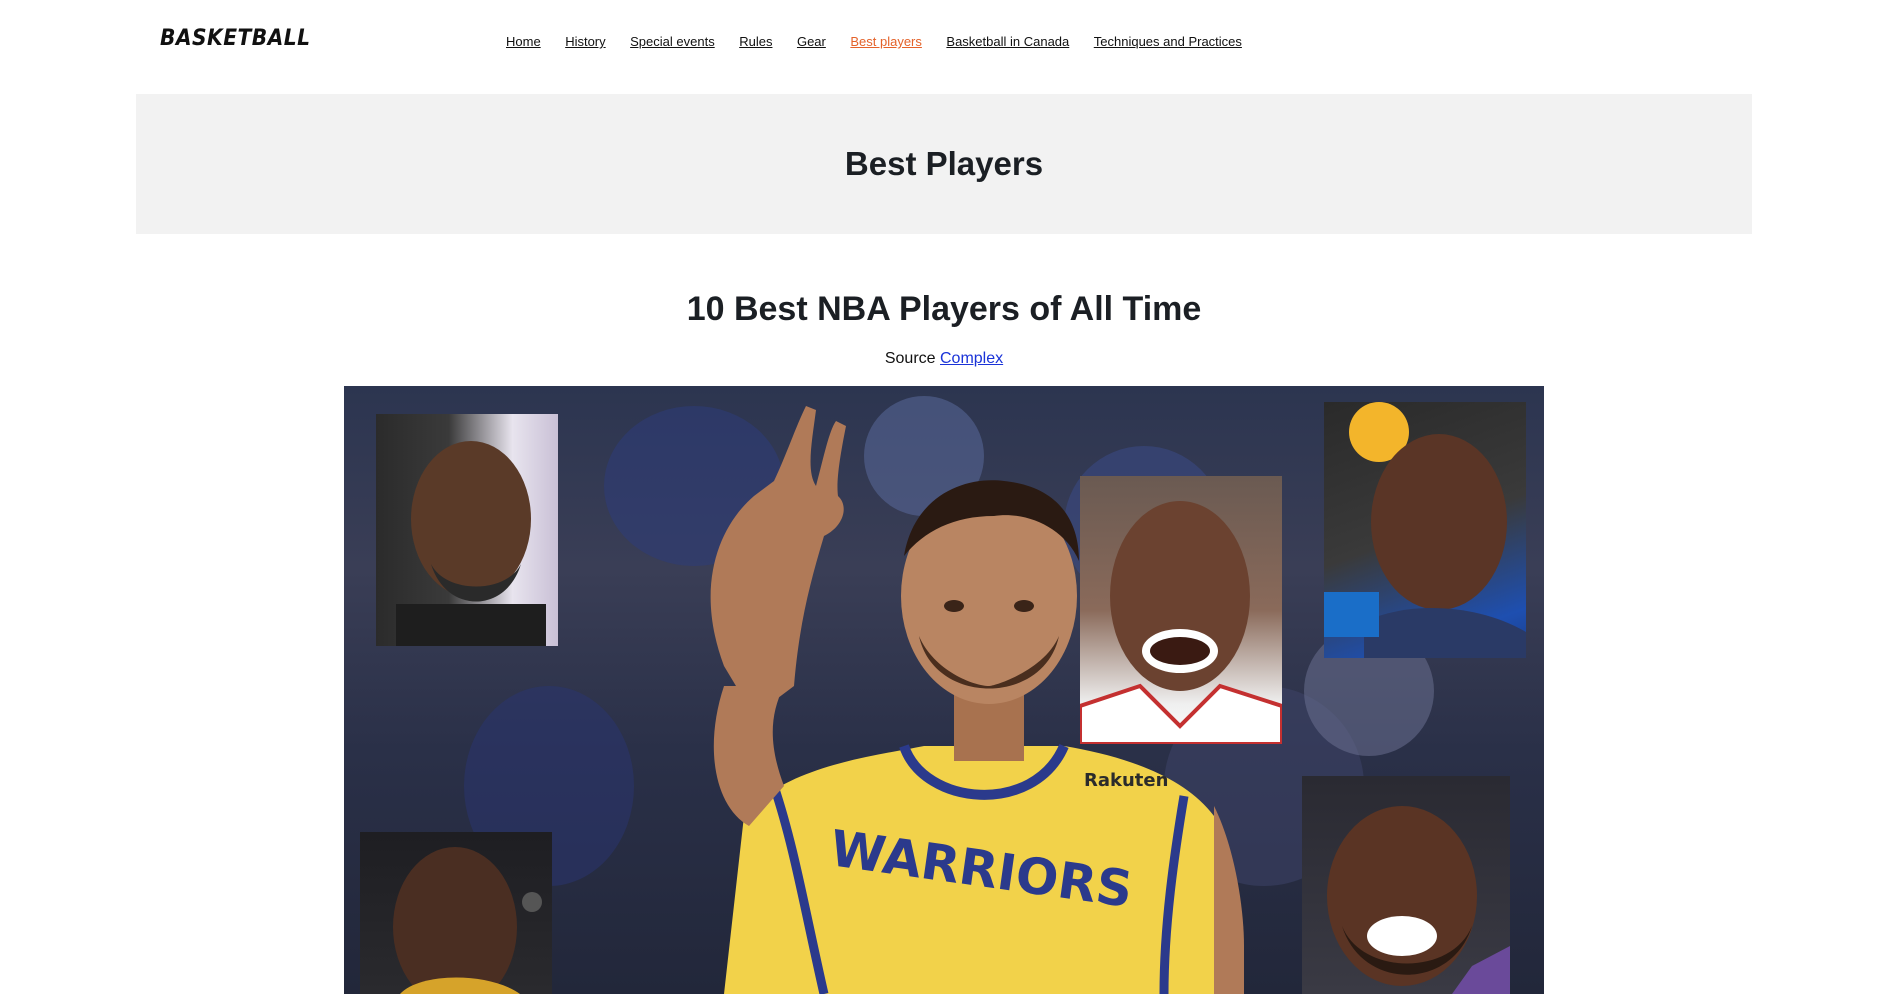  I want to click on nav-techniques-and-practices: Techniques and Practices, so click(1168, 41).